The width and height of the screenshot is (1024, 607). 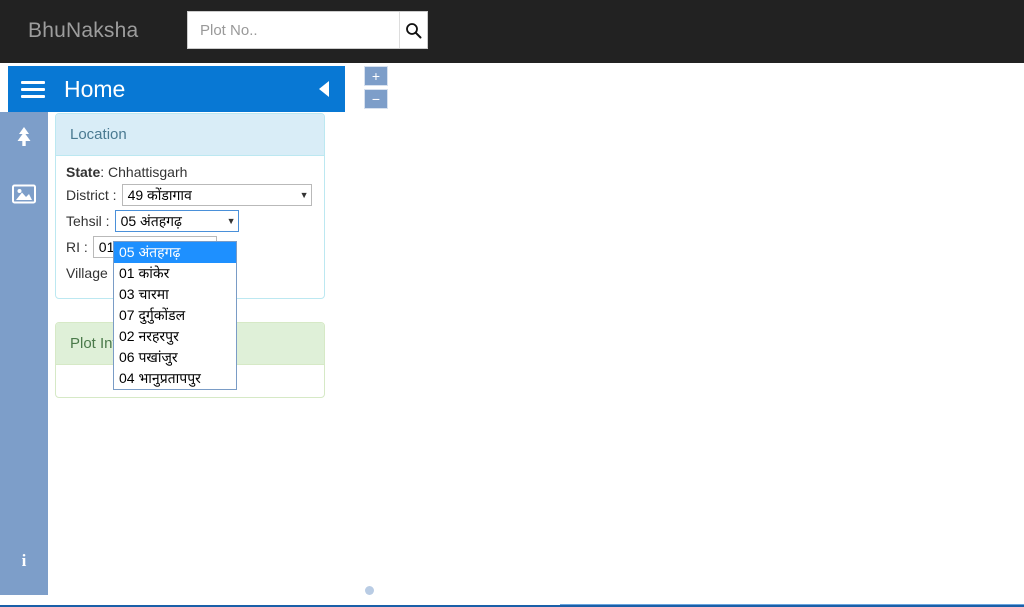 I want to click on district-select-value: 49 कोंडागाव, so click(x=159, y=194).